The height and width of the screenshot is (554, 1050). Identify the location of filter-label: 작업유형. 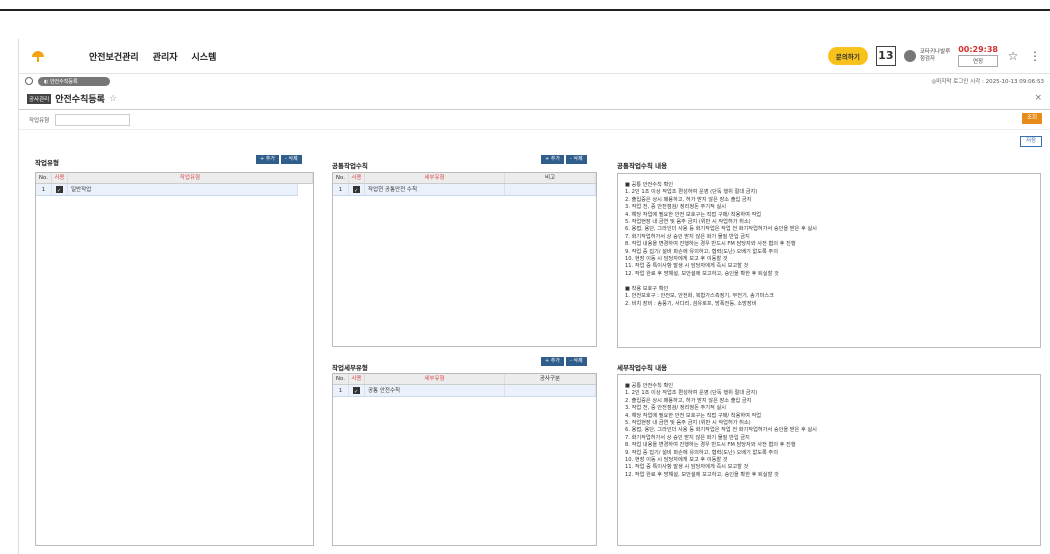
(39, 120).